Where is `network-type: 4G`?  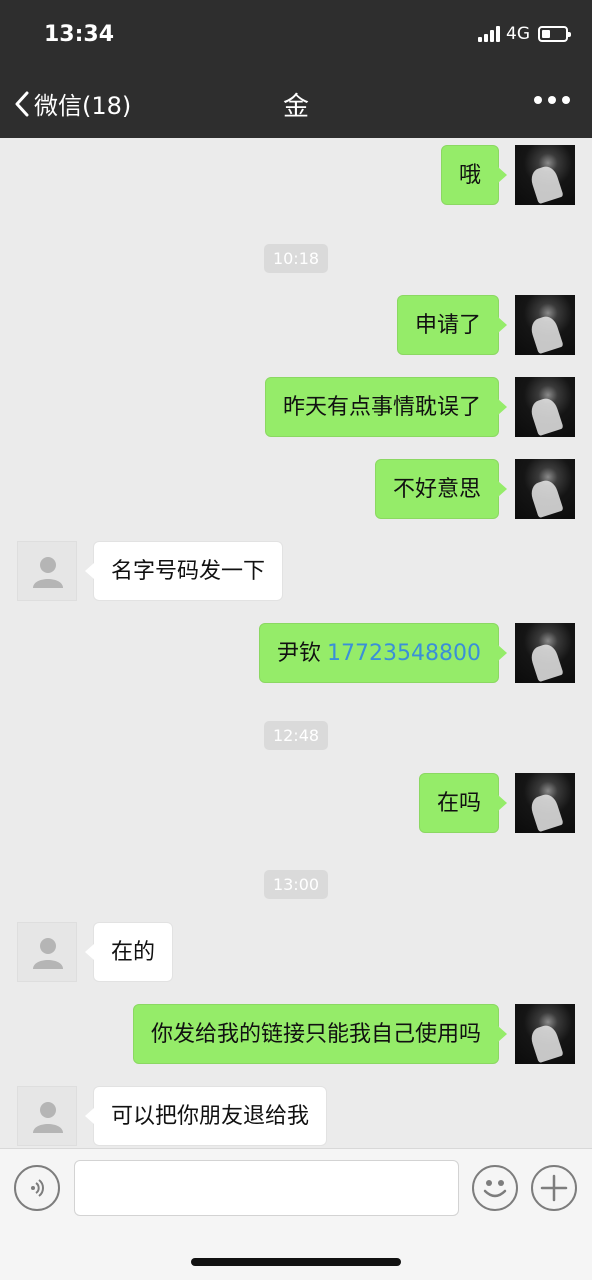
network-type: 4G is located at coordinates (518, 34).